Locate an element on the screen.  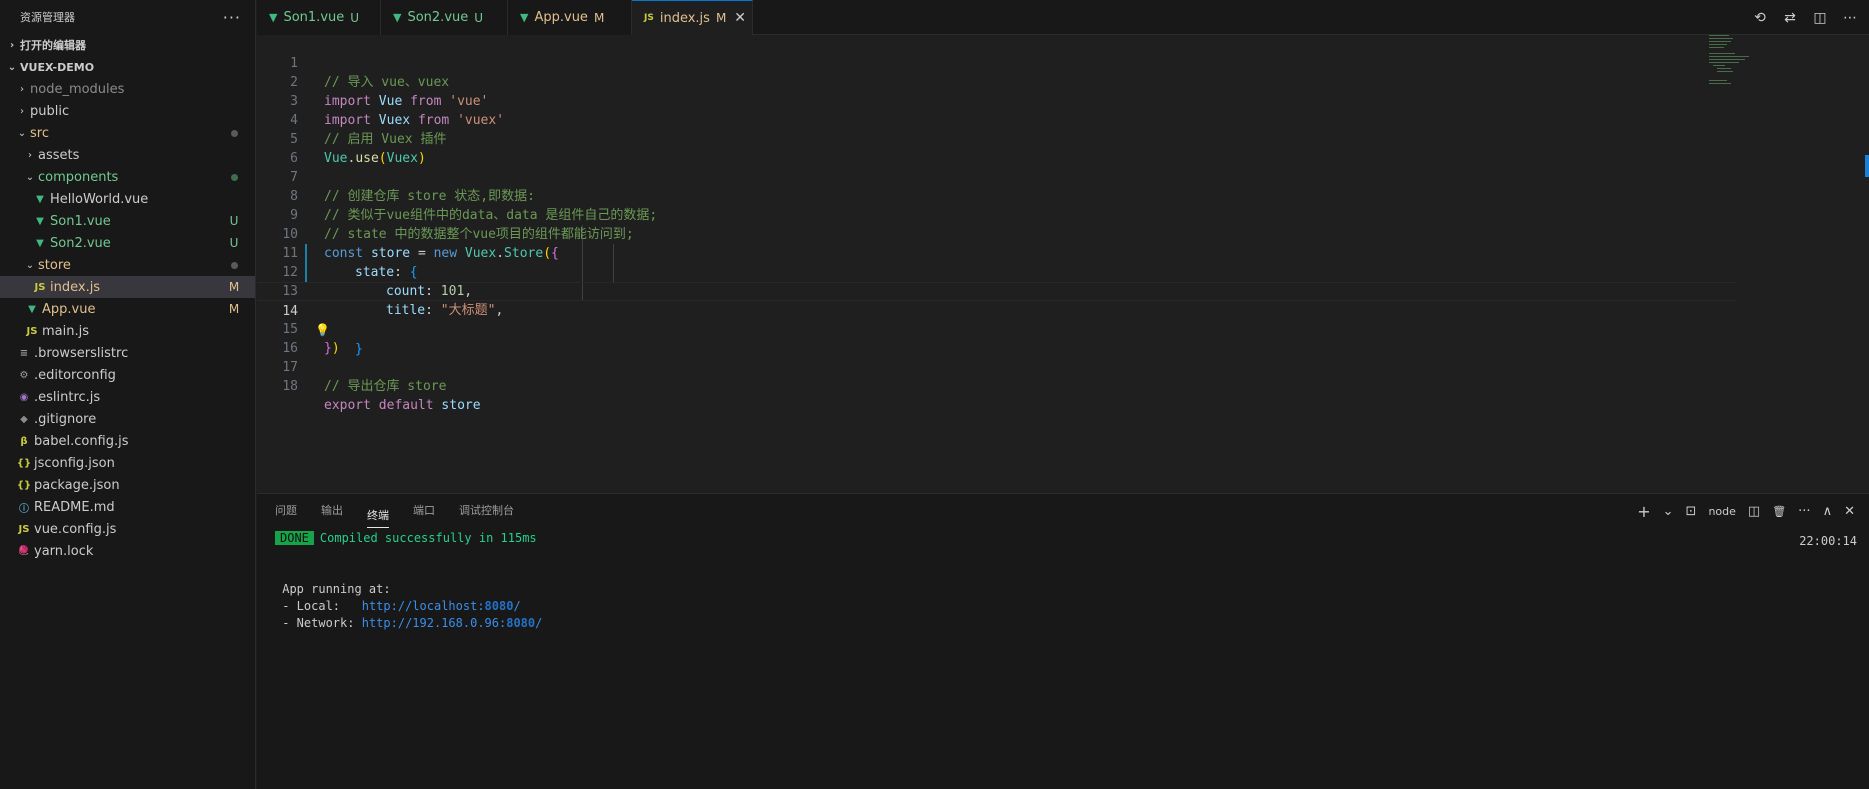
tab-label: index.js is located at coordinates (684, 18).